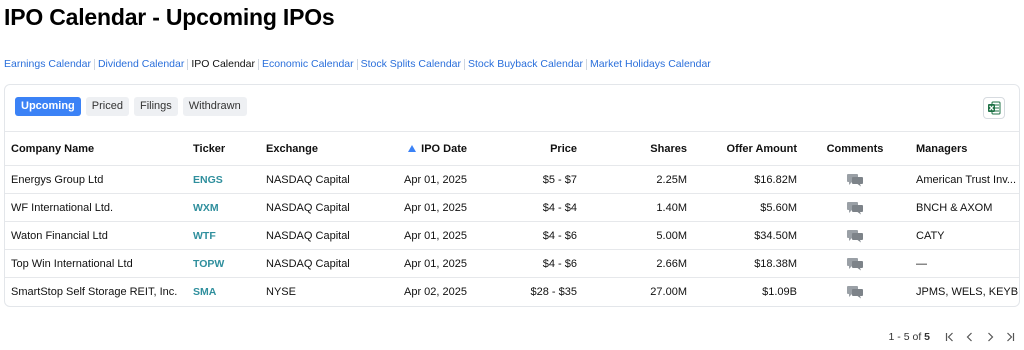 The width and height of the screenshot is (1024, 350). What do you see at coordinates (909, 337) in the screenshot?
I see `pagination-count: 1 - 5 of 5` at bounding box center [909, 337].